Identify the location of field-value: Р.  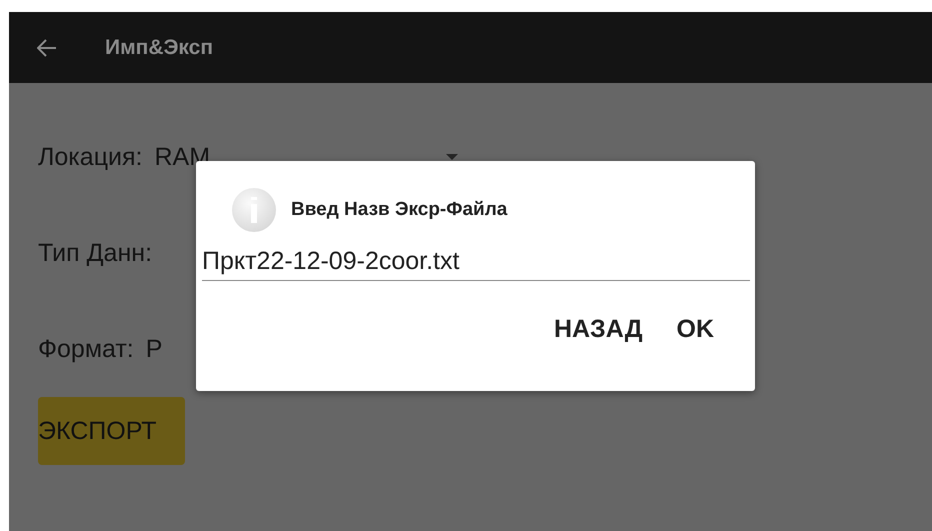
(154, 349).